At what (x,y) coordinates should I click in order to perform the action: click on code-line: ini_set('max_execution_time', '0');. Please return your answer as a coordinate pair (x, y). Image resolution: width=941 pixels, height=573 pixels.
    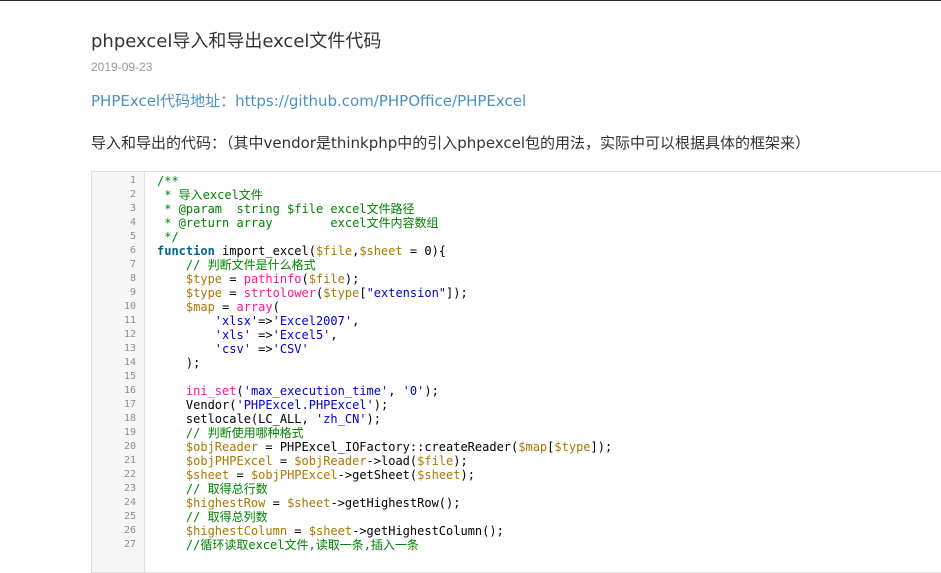
    Looking at the image, I should click on (298, 391).